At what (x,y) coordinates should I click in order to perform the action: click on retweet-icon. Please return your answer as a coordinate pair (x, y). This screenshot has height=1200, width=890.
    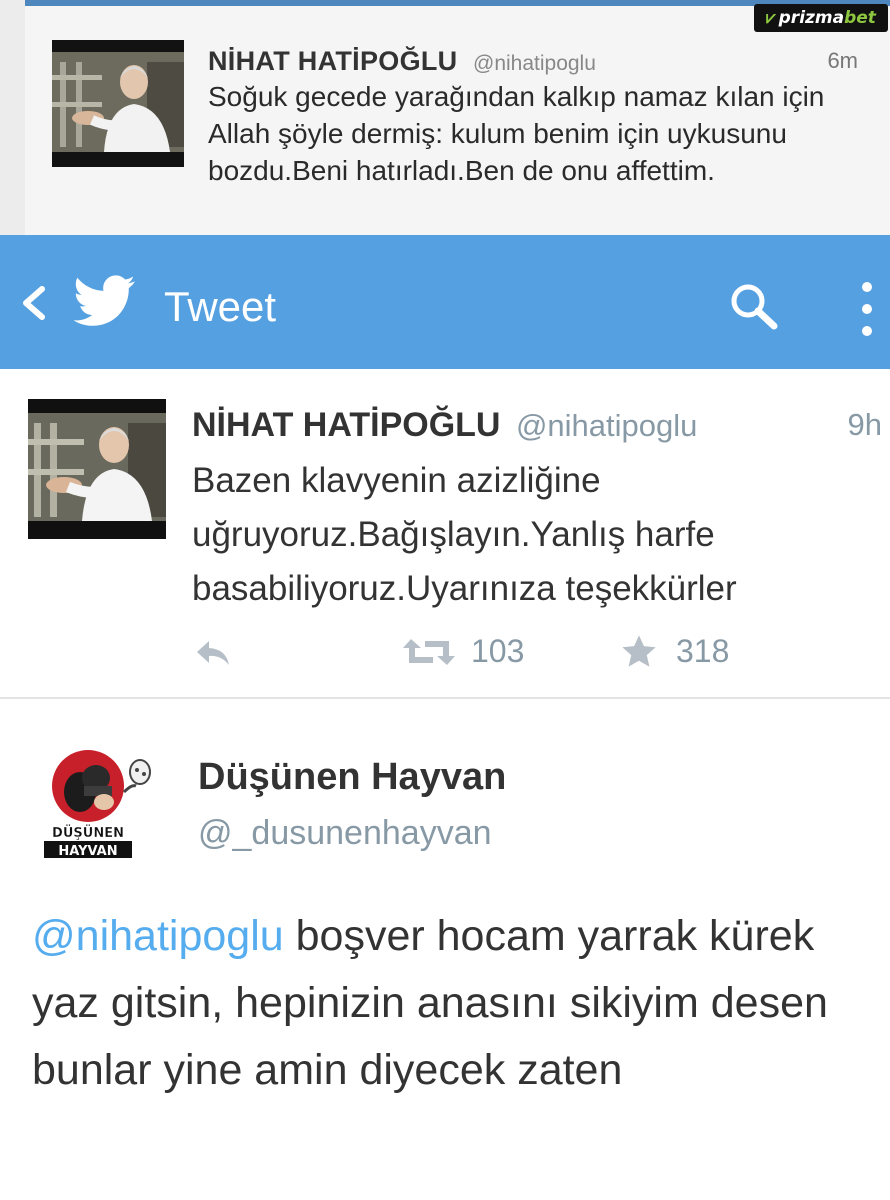
    Looking at the image, I should click on (429, 652).